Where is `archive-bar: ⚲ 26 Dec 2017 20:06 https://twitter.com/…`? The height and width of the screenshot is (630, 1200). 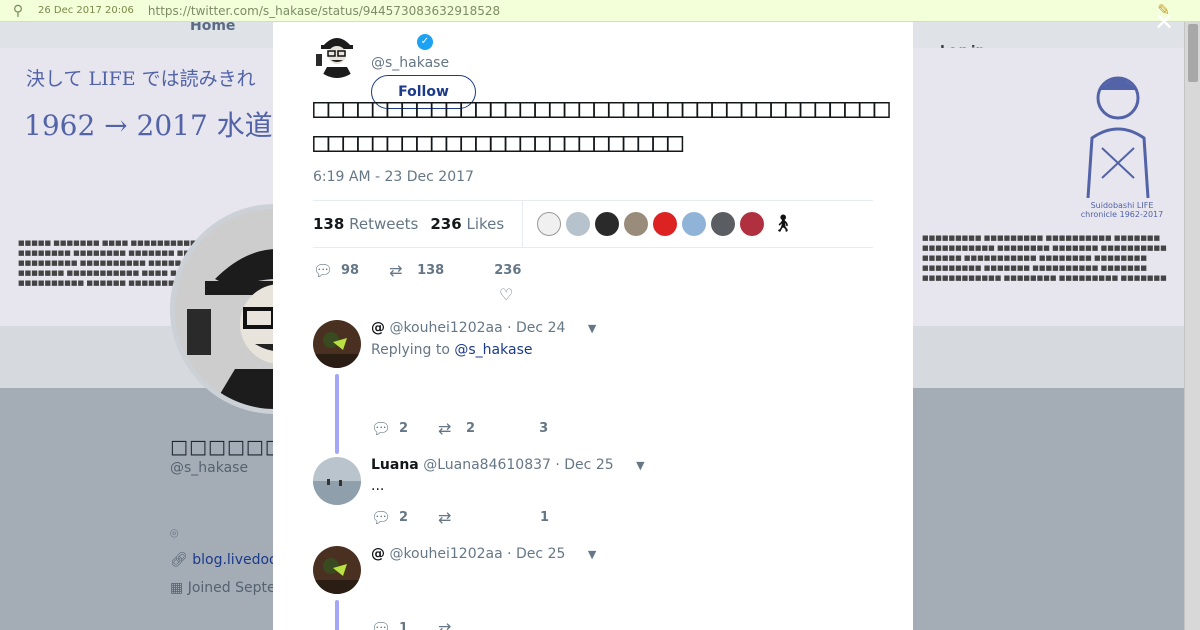 archive-bar: ⚲ 26 Dec 2017 20:06 https://twitter.com/… is located at coordinates (600, 11).